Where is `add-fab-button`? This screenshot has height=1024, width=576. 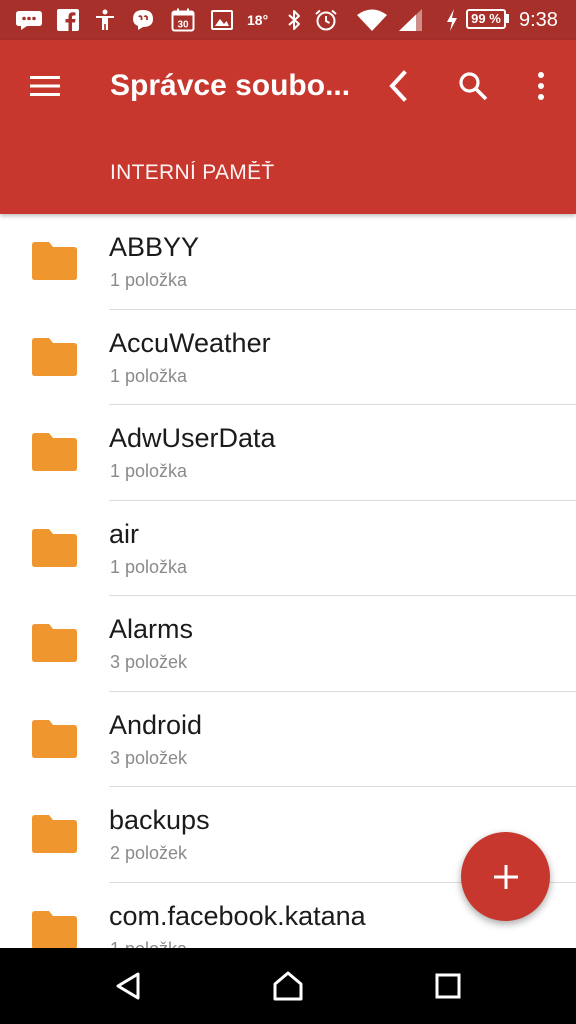 add-fab-button is located at coordinates (505, 876).